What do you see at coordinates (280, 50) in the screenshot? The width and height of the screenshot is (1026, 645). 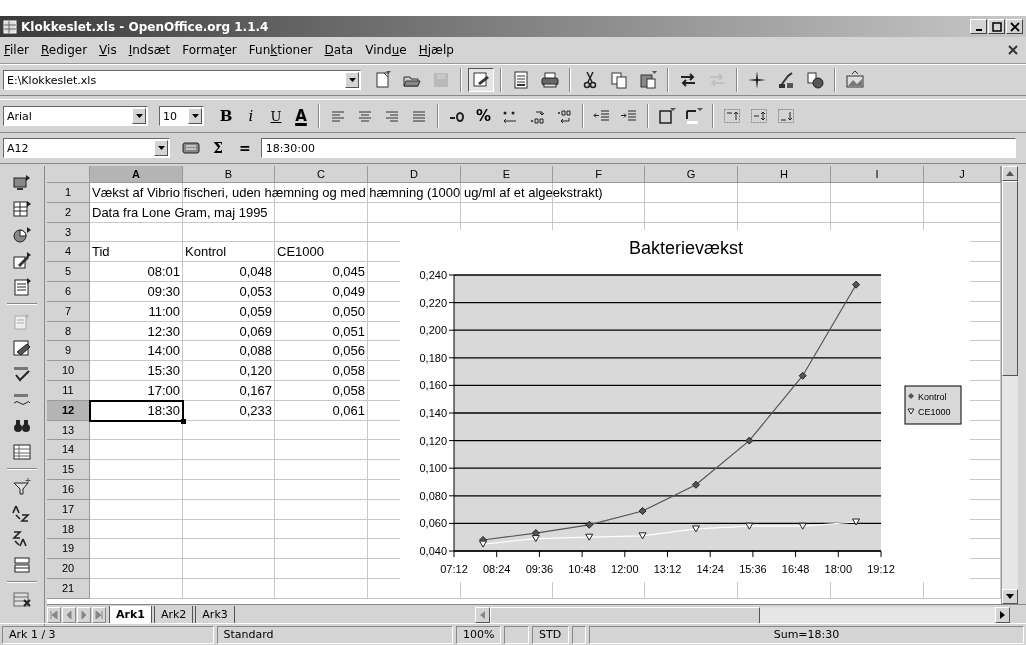 I see `menu-item: Funktioner` at bounding box center [280, 50].